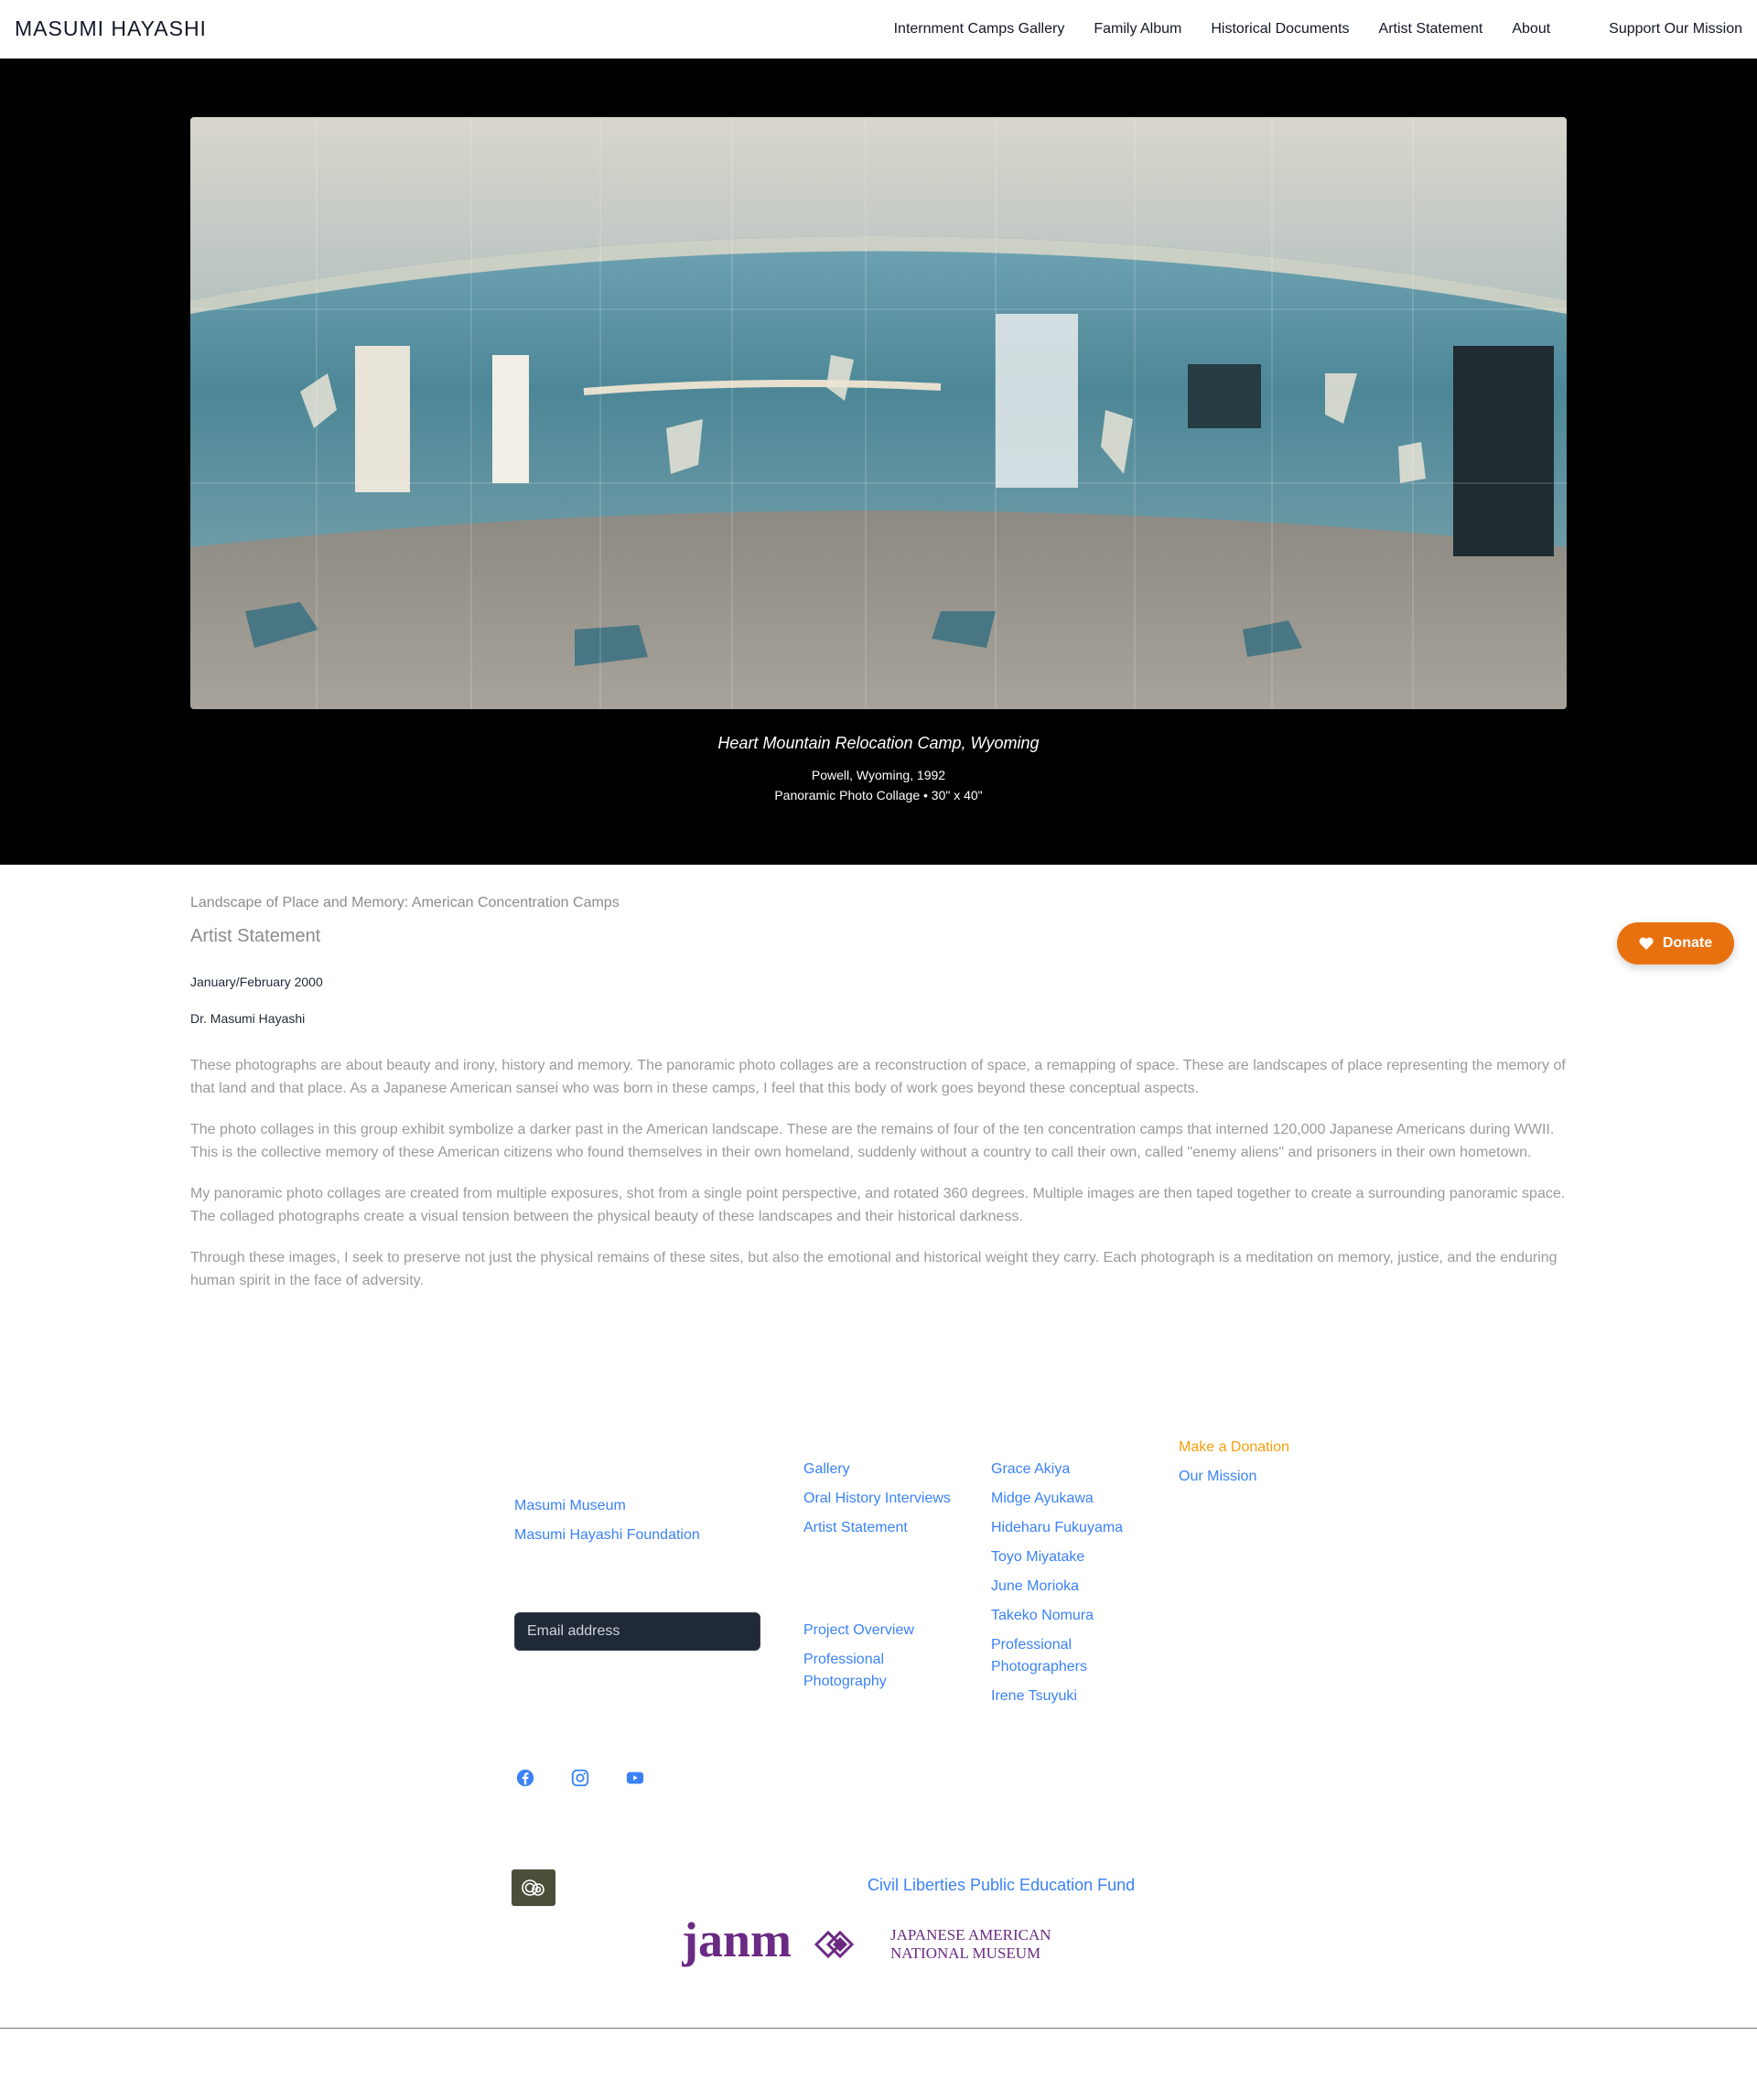 The image size is (1757, 2100). What do you see at coordinates (878, 2028) in the screenshot?
I see `footer-divider` at bounding box center [878, 2028].